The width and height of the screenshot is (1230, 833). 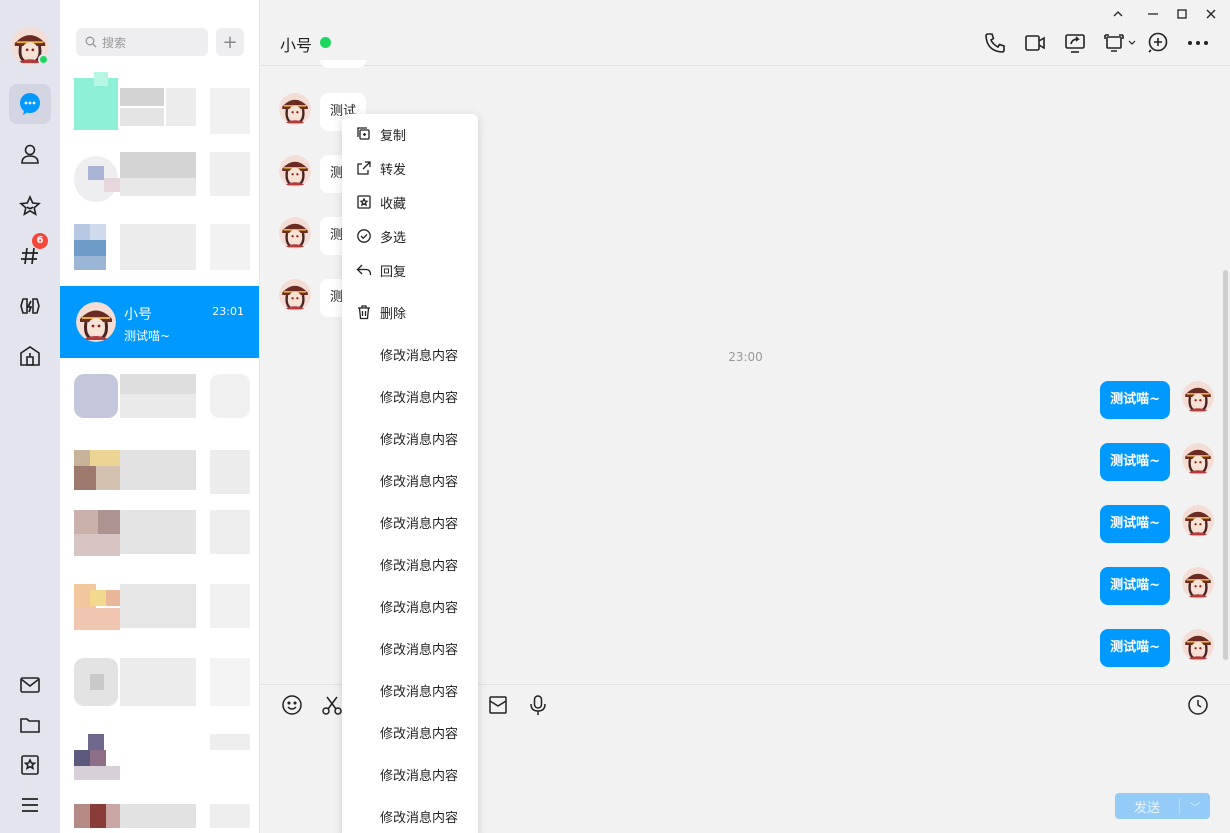 I want to click on menu-item-label: 复制, so click(x=393, y=136).